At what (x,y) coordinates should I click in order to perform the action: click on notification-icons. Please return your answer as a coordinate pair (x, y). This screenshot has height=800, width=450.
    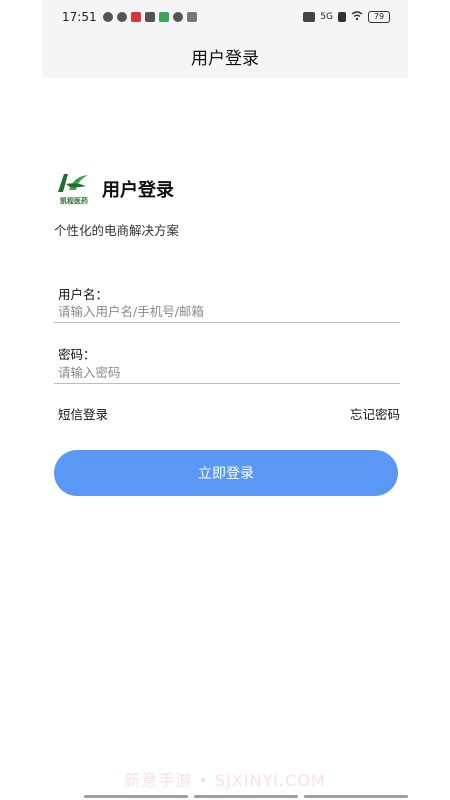
    Looking at the image, I should click on (149, 17).